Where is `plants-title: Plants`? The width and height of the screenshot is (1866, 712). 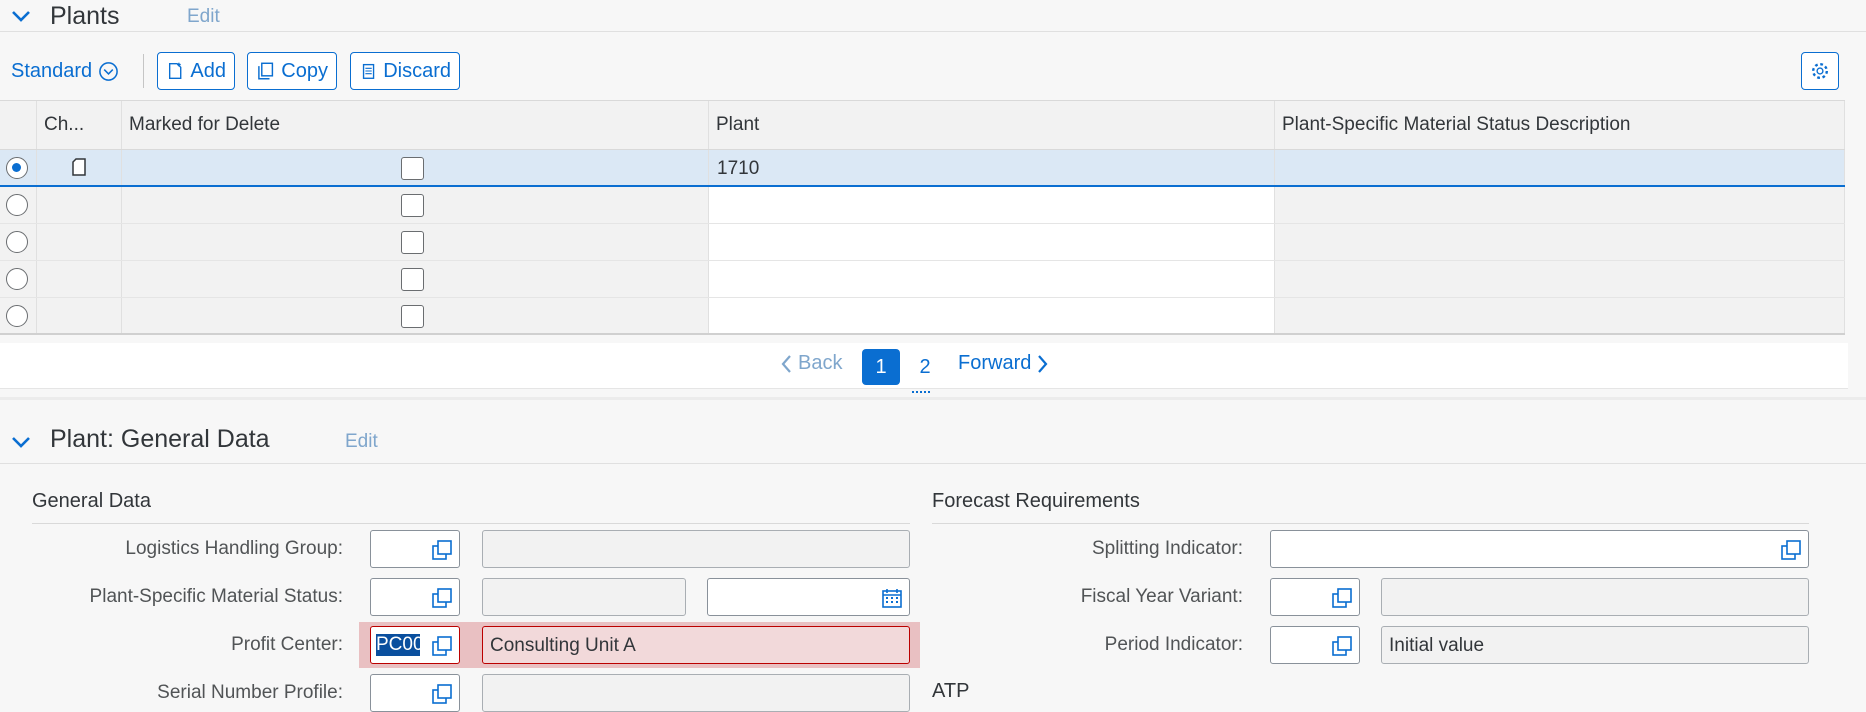
plants-title: Plants is located at coordinates (85, 16).